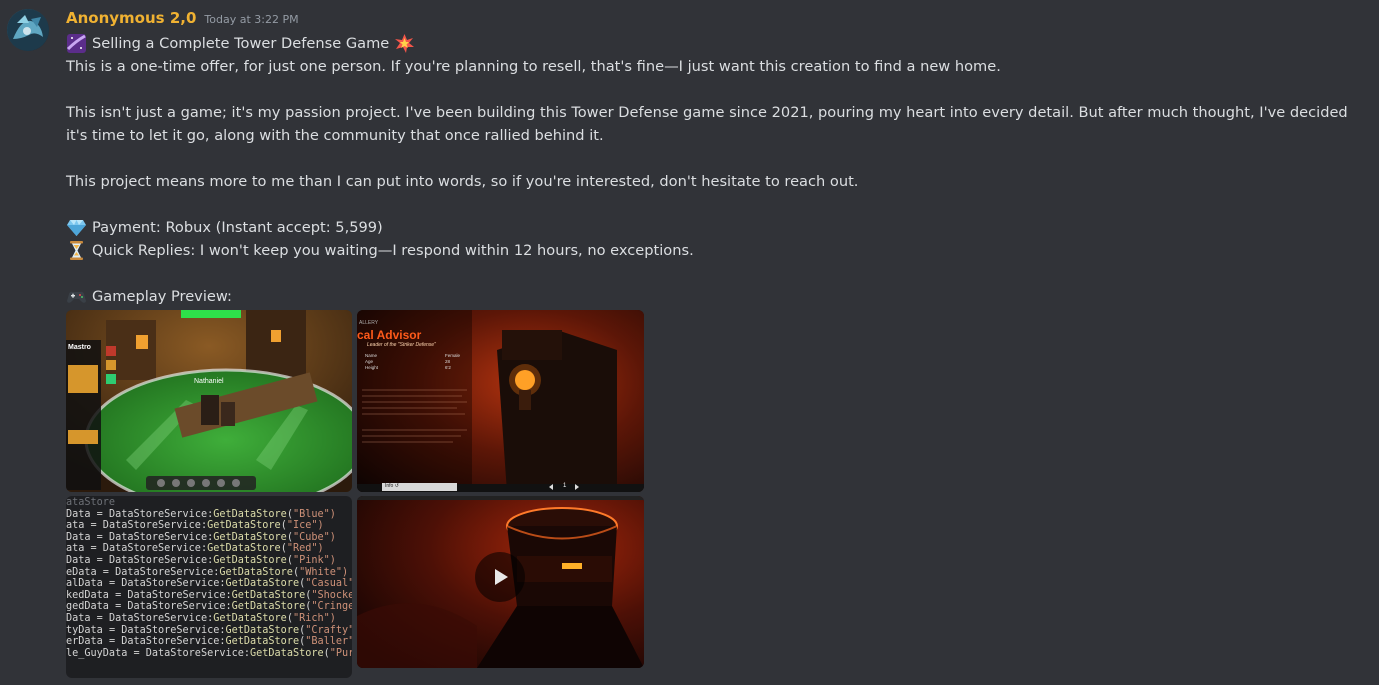  What do you see at coordinates (79, 347) in the screenshot?
I see `unit-panel-label: Mastro` at bounding box center [79, 347].